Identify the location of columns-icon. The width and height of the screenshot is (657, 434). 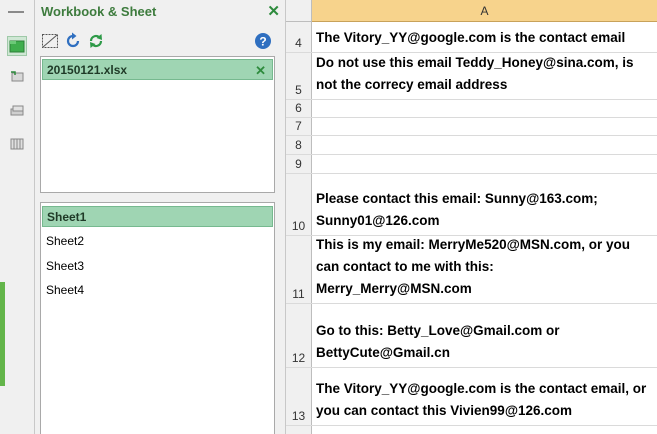
(17, 144).